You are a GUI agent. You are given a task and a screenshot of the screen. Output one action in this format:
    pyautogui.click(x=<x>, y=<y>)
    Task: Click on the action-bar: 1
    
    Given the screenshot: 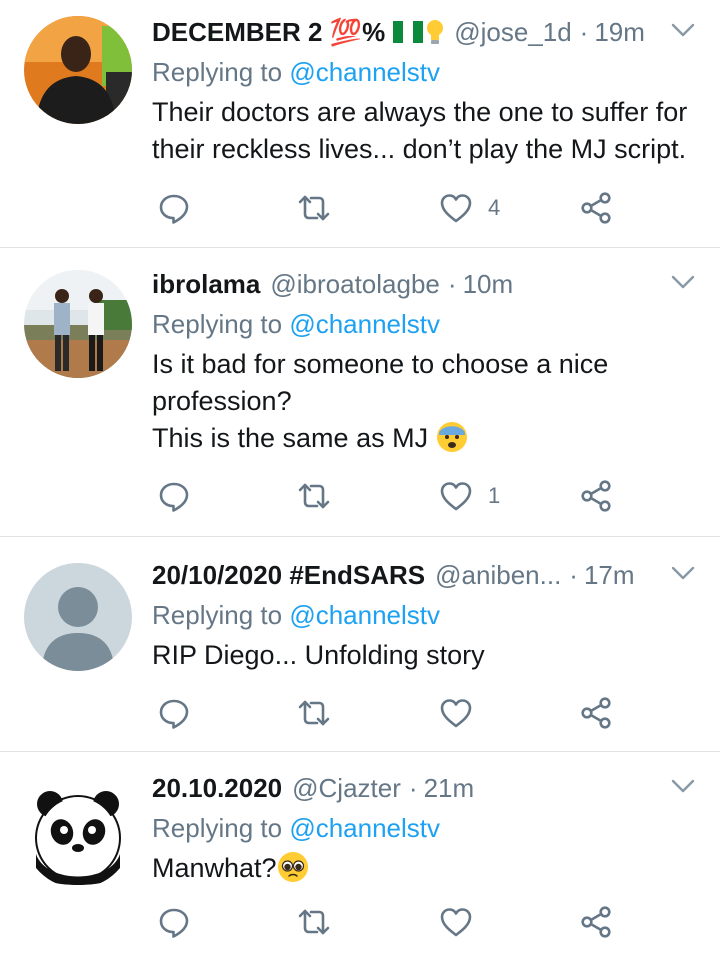 What is the action you would take?
    pyautogui.click(x=392, y=496)
    